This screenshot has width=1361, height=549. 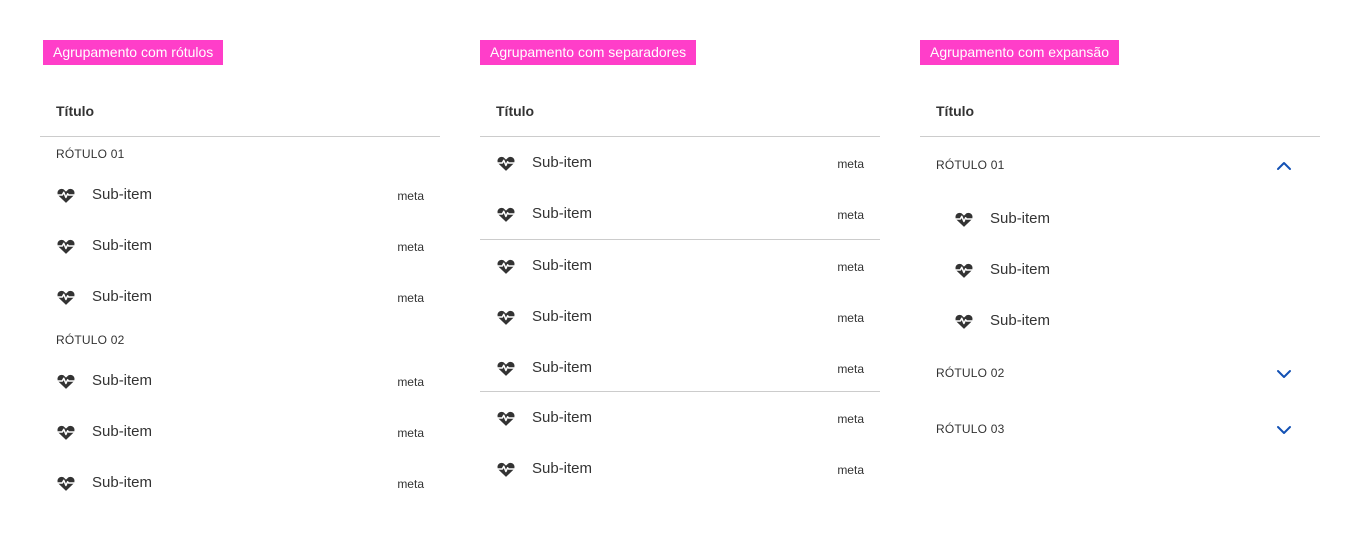 I want to click on section-tag: Agrupamento com expansão, so click(x=1019, y=52).